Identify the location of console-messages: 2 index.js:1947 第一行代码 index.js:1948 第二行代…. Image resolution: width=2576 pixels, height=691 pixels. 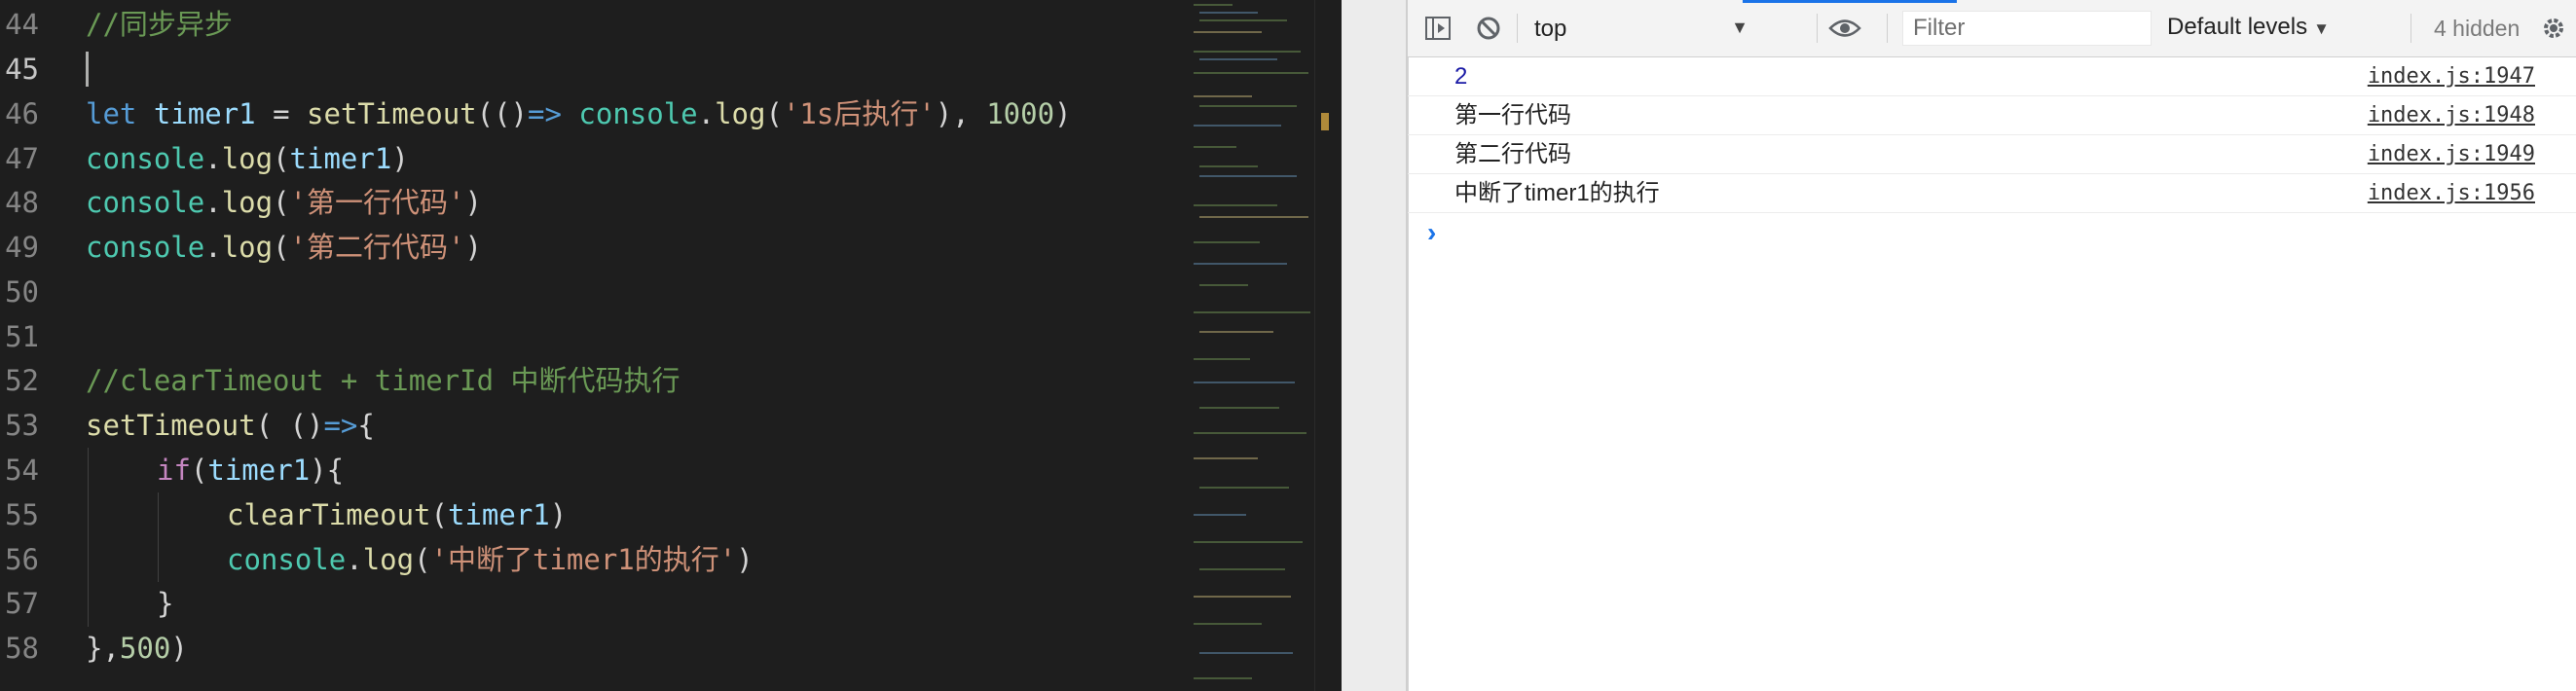
(1992, 135).